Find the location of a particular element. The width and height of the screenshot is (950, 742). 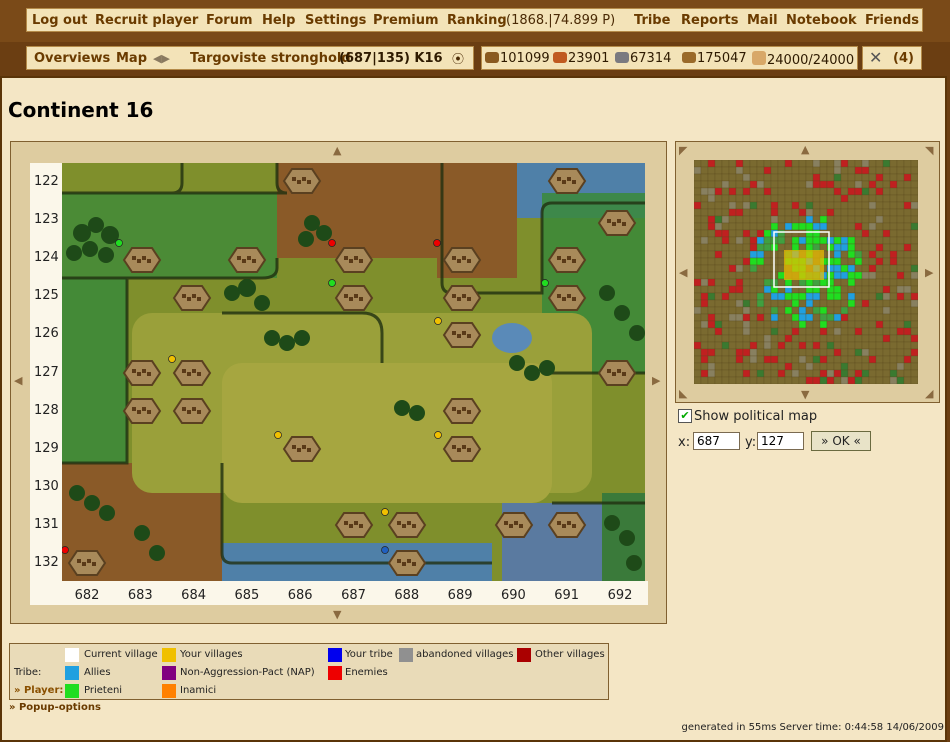

y-label: 126 is located at coordinates (46, 334).